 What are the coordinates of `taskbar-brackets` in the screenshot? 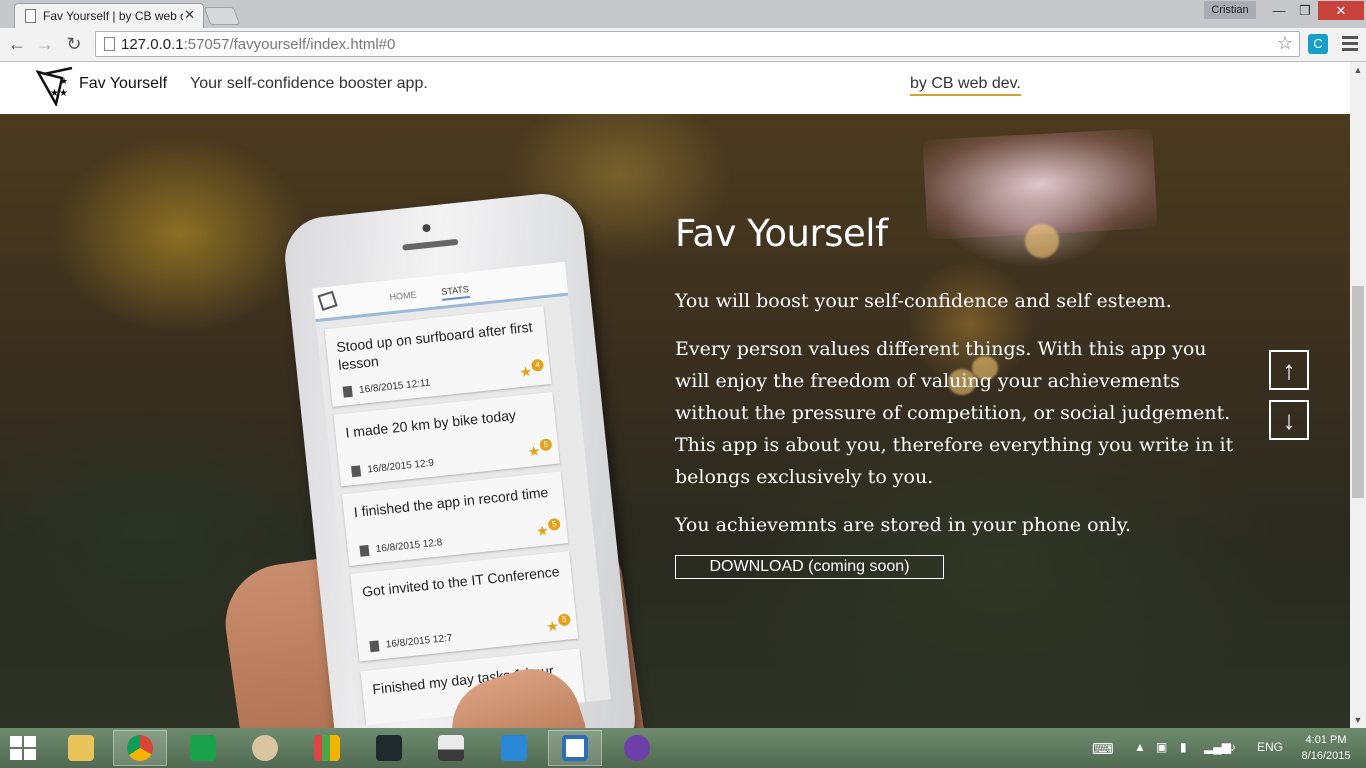 It's located at (575, 748).